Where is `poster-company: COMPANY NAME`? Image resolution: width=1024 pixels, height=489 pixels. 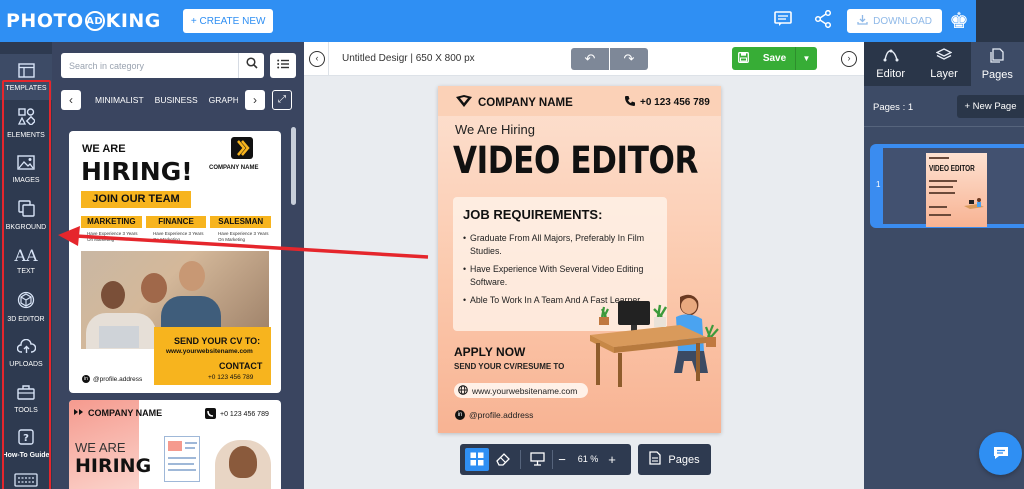
poster-company: COMPANY NAME is located at coordinates (514, 102).